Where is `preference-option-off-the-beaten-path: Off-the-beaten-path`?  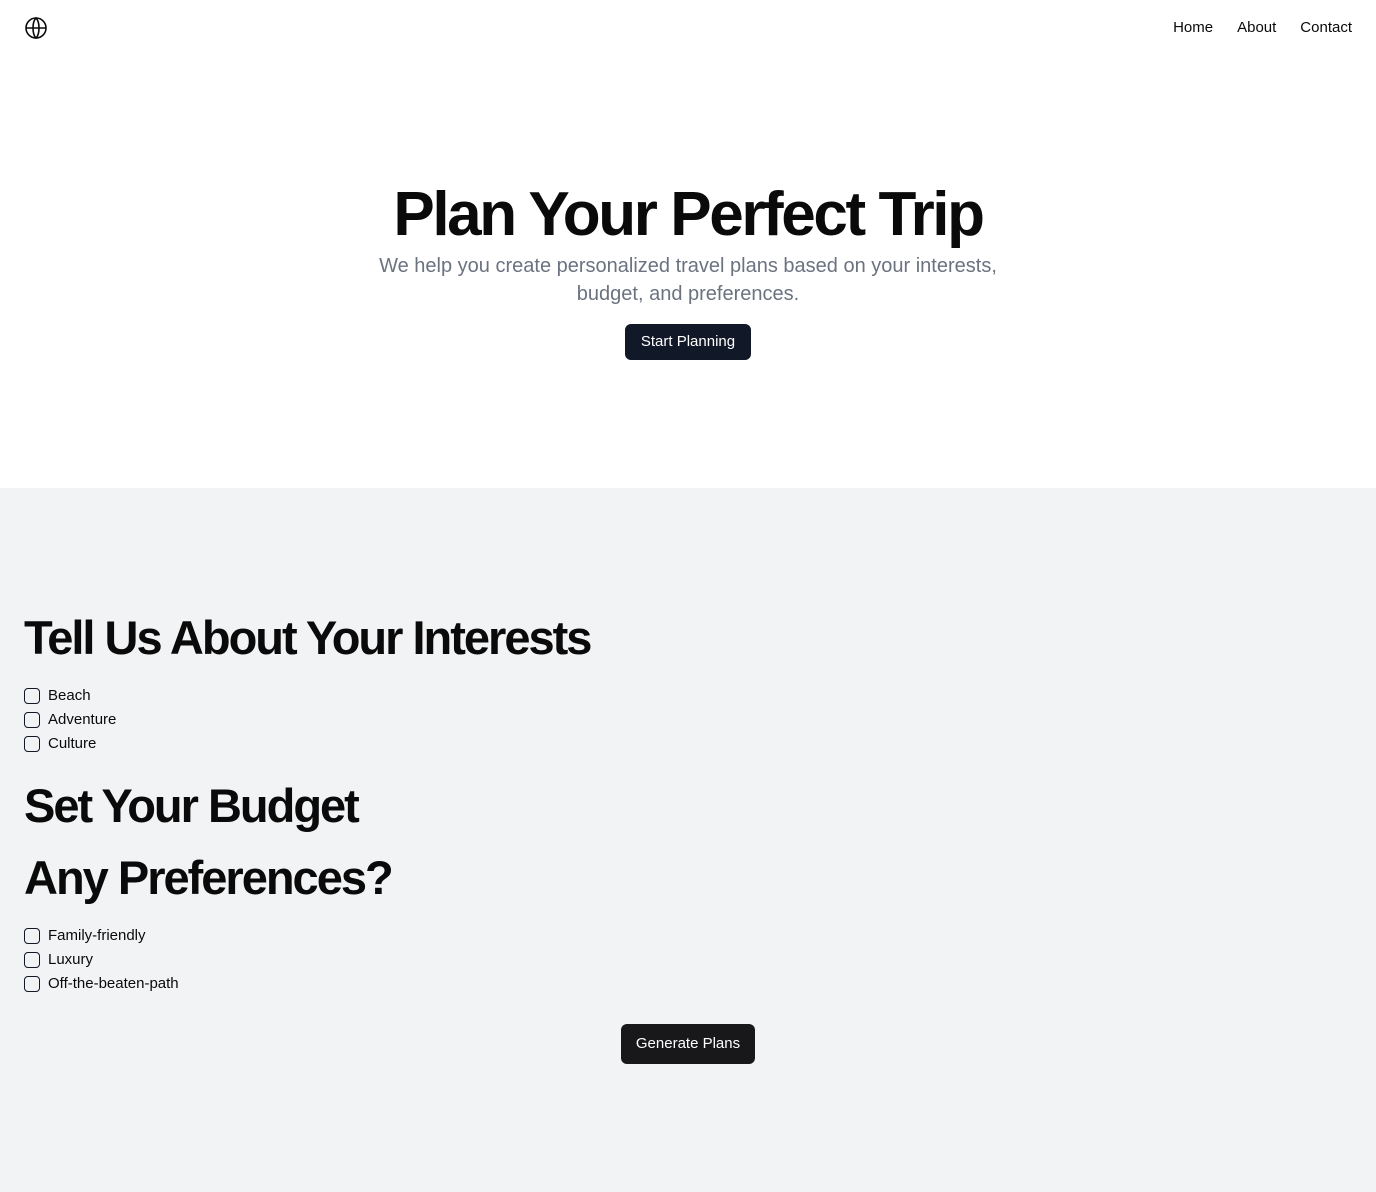
preference-option-off-the-beaten-path: Off-the-beaten-path is located at coordinates (101, 984).